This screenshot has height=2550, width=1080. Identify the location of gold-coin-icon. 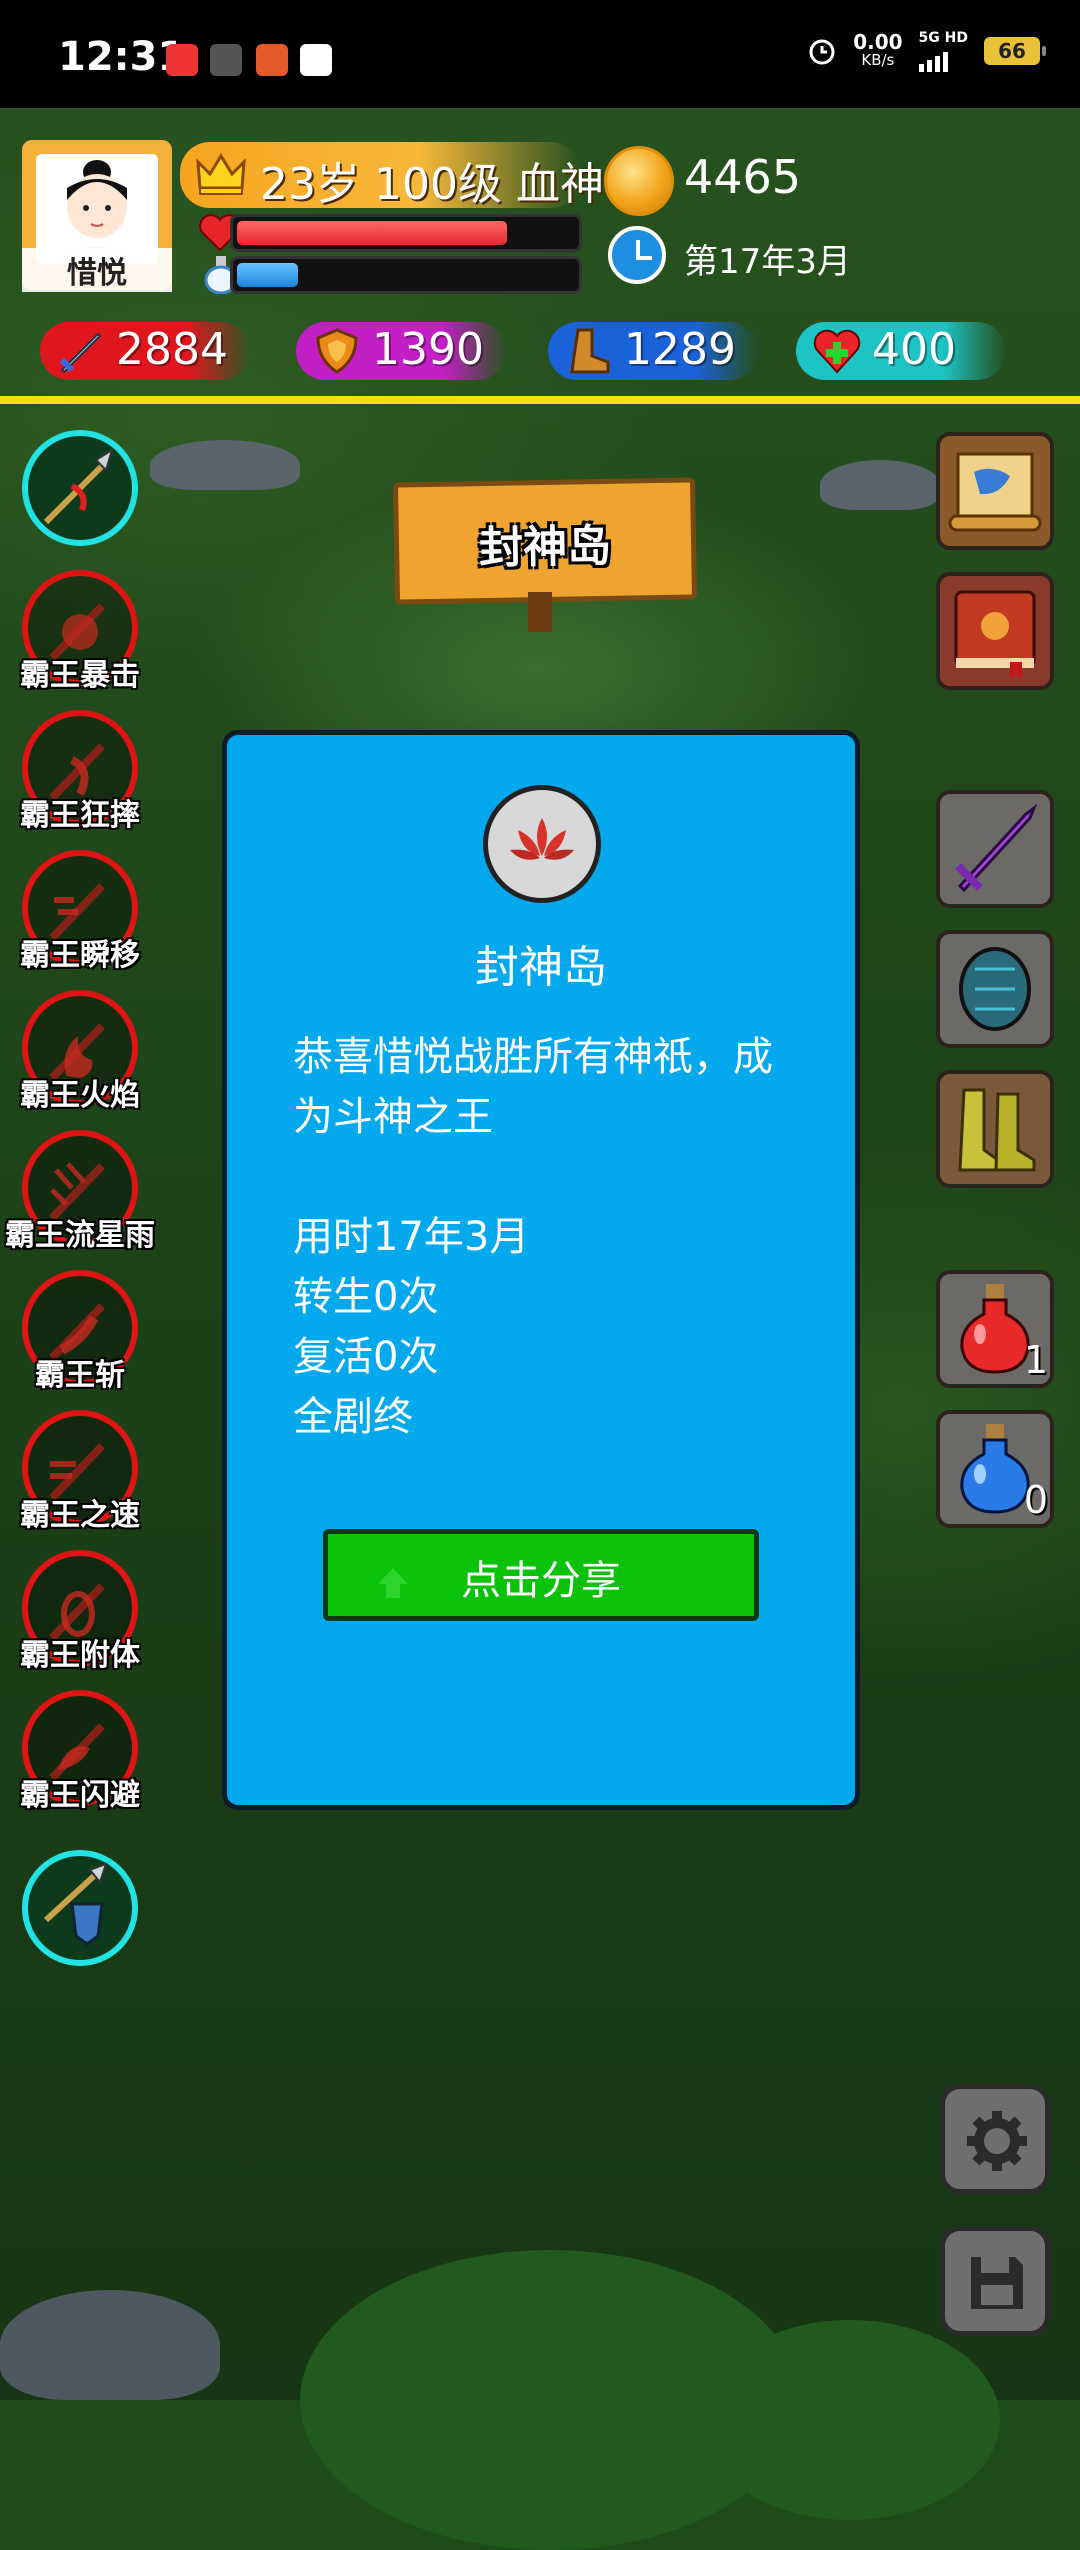
(639, 181).